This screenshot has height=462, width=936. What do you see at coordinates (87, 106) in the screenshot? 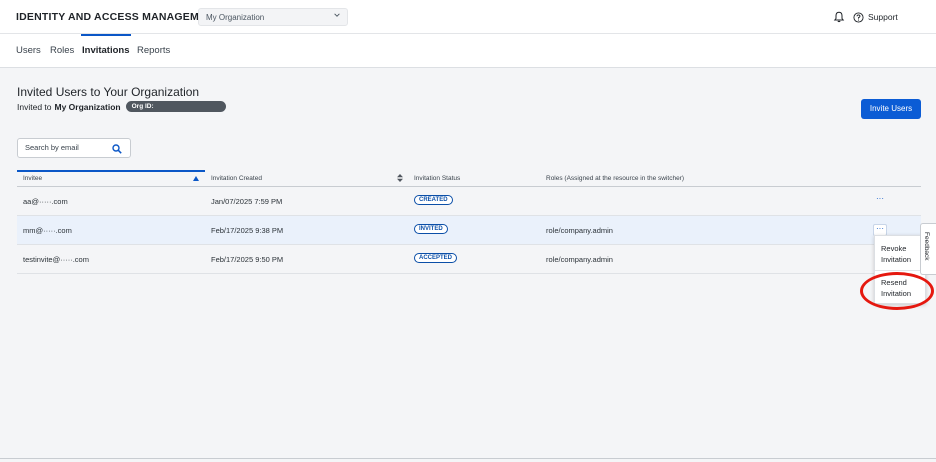
I see `subtitle-org-name: My Organization` at bounding box center [87, 106].